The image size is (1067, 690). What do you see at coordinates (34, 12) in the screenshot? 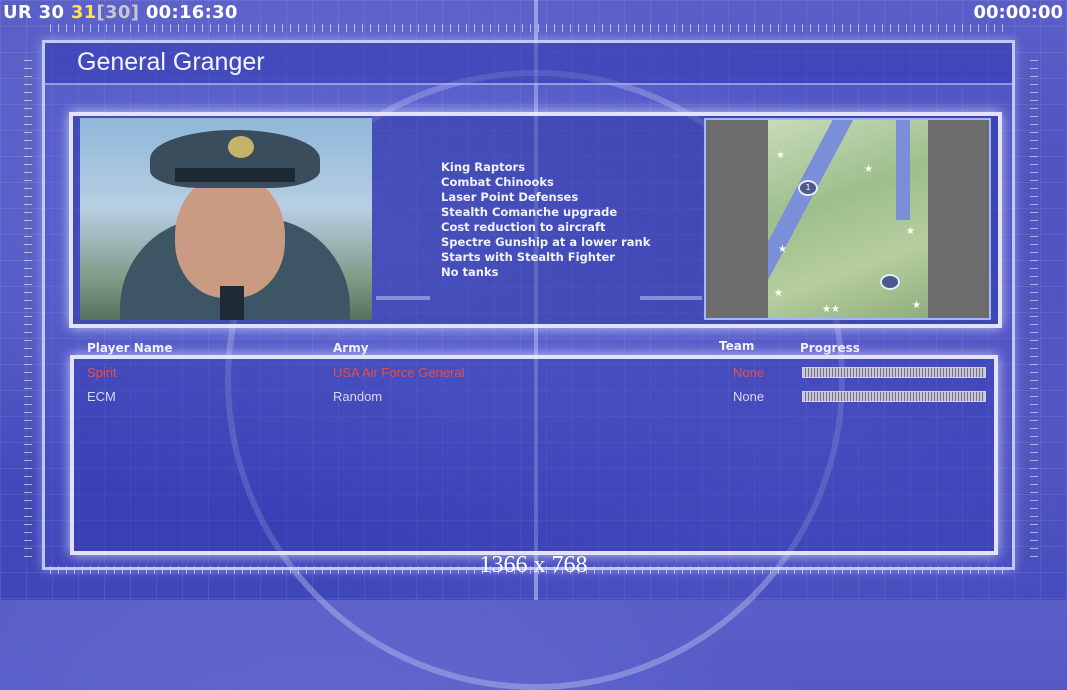
I see `overlay-prefix: UR 30` at bounding box center [34, 12].